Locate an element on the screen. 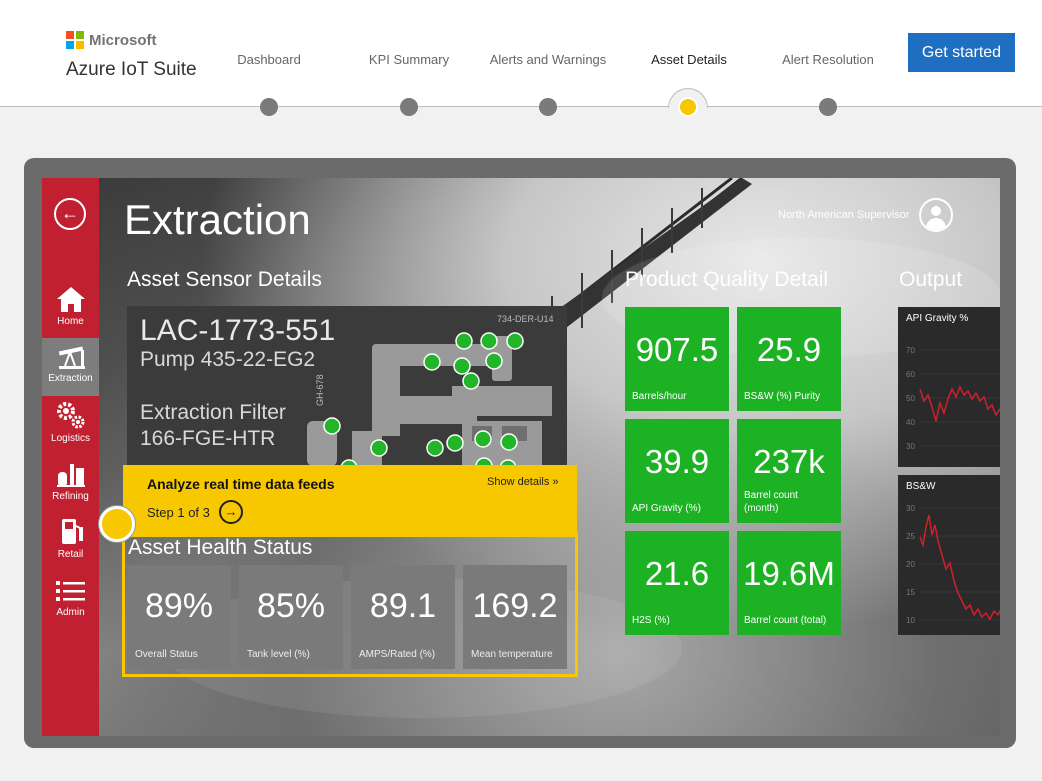 This screenshot has width=1042, height=781. tab-alert-resolution: Alert Resolution is located at coordinates (828, 59).